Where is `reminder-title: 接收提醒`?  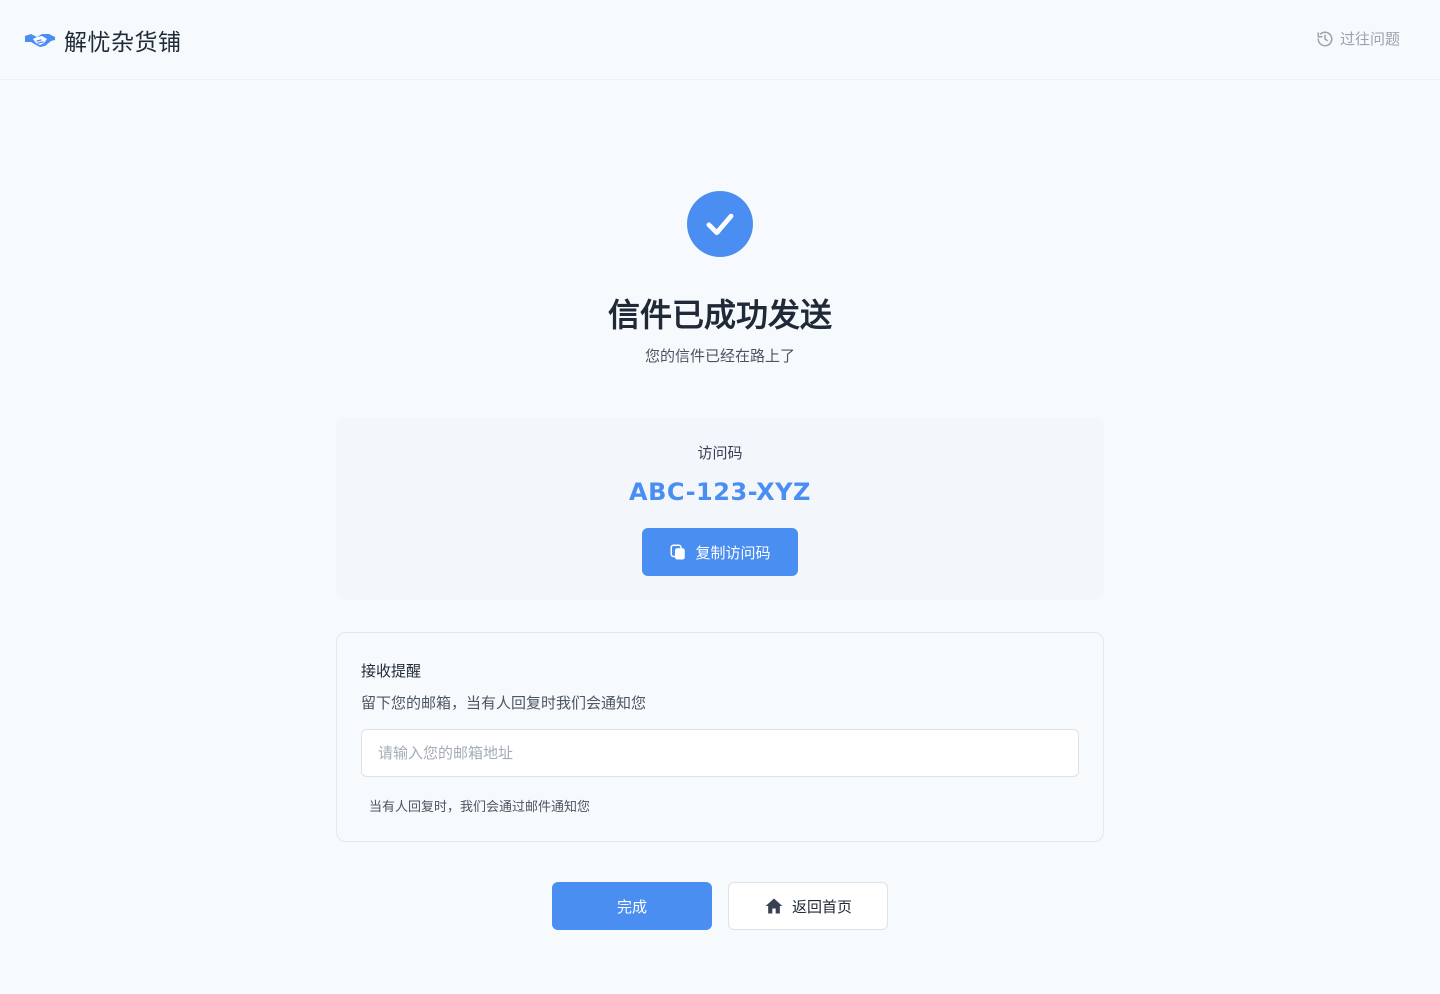 reminder-title: 接收提醒 is located at coordinates (391, 671).